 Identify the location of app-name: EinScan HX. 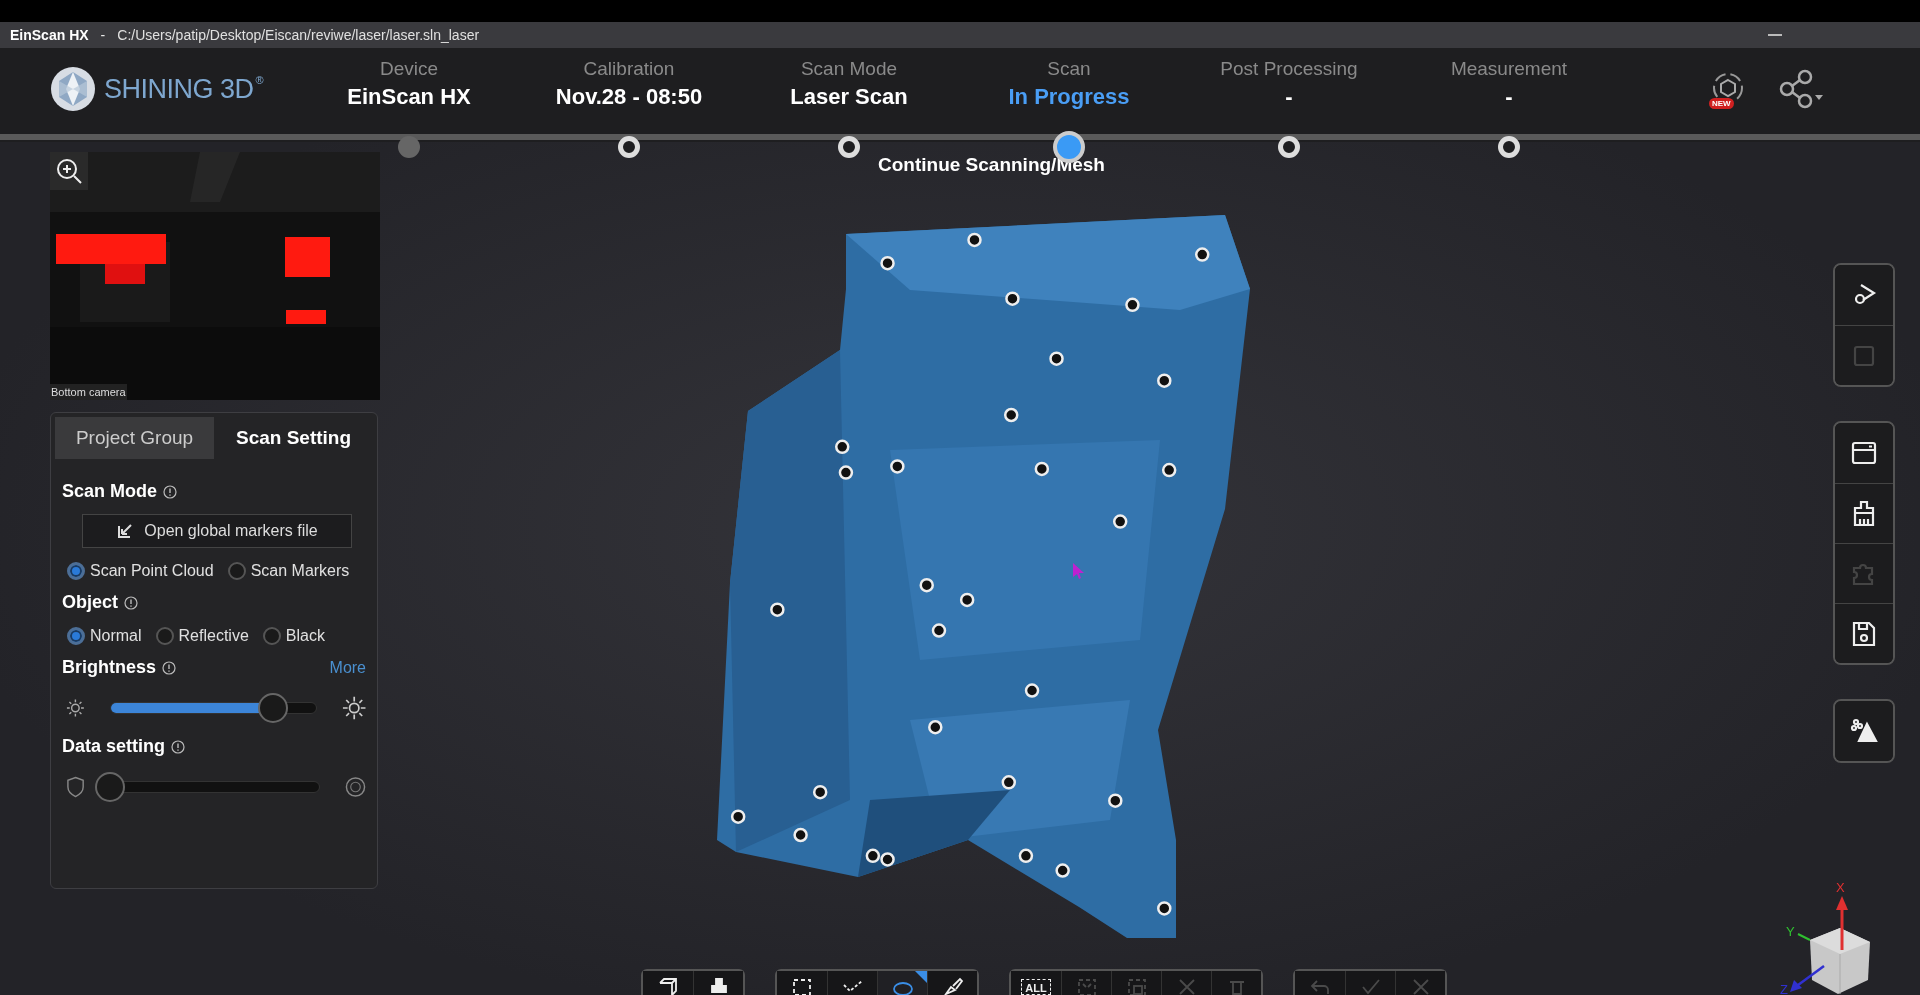
(49, 35).